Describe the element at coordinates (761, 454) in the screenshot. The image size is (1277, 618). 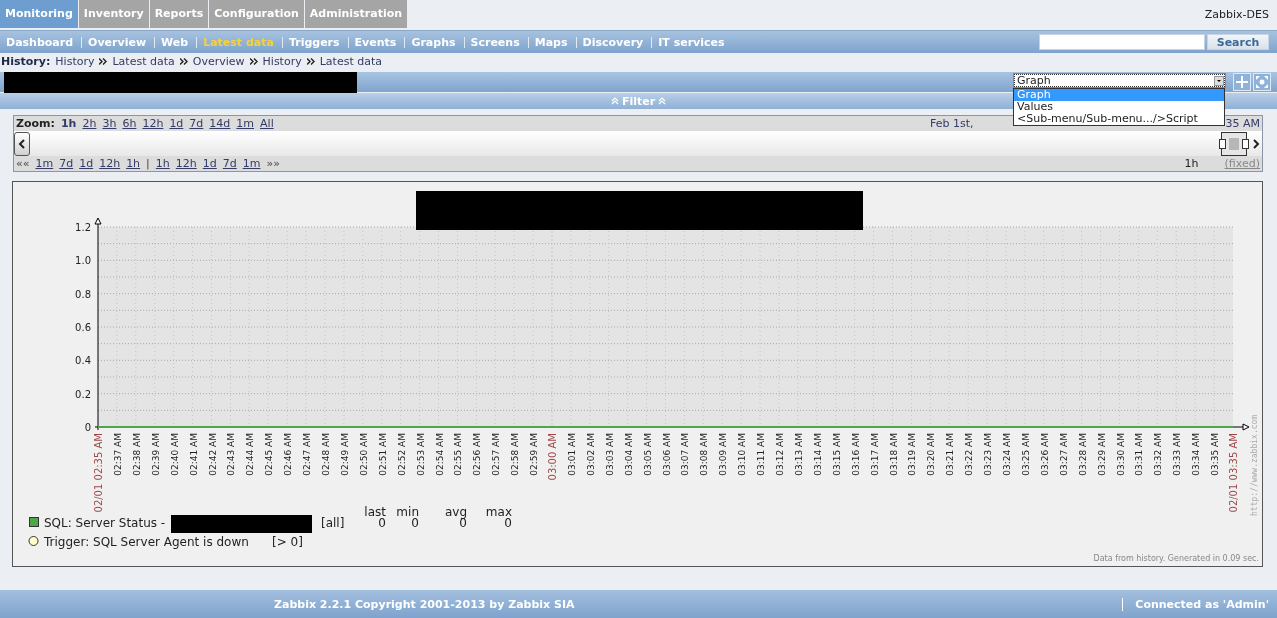
I see `x-tick-label: 03:11 AM` at that location.